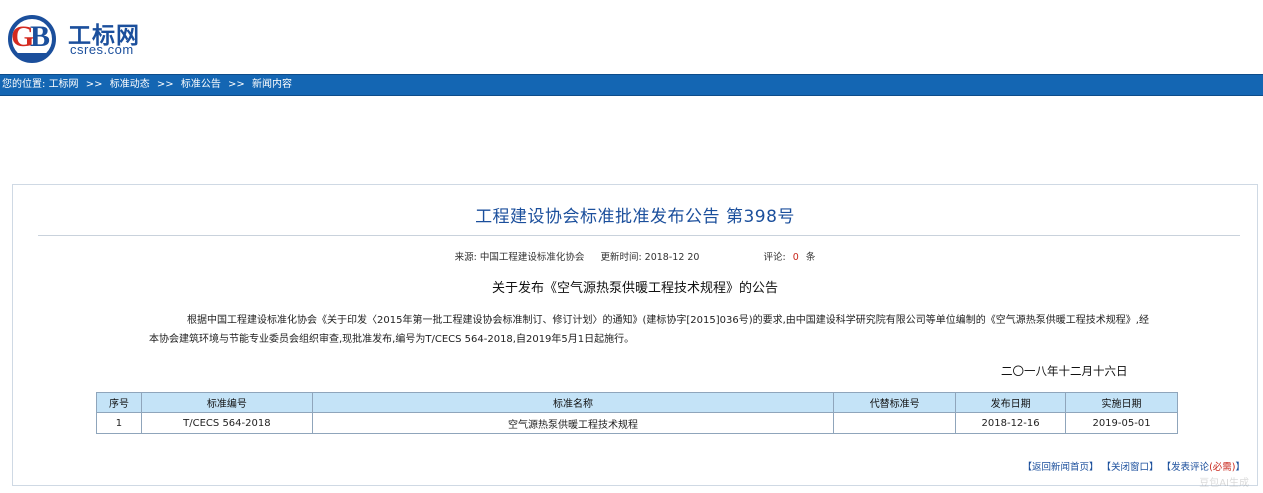 The height and width of the screenshot is (493, 1263). Describe the element at coordinates (895, 423) in the screenshot. I see `cell-replaced-standard` at that location.